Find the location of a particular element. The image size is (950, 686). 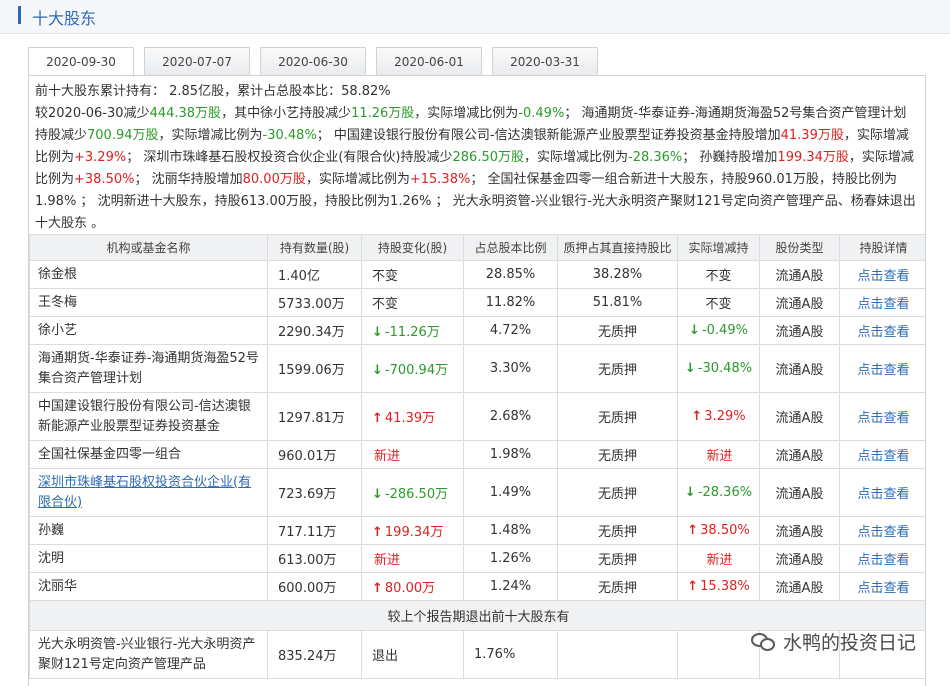

holder-change-value: -700.94万 is located at coordinates (410, 370).